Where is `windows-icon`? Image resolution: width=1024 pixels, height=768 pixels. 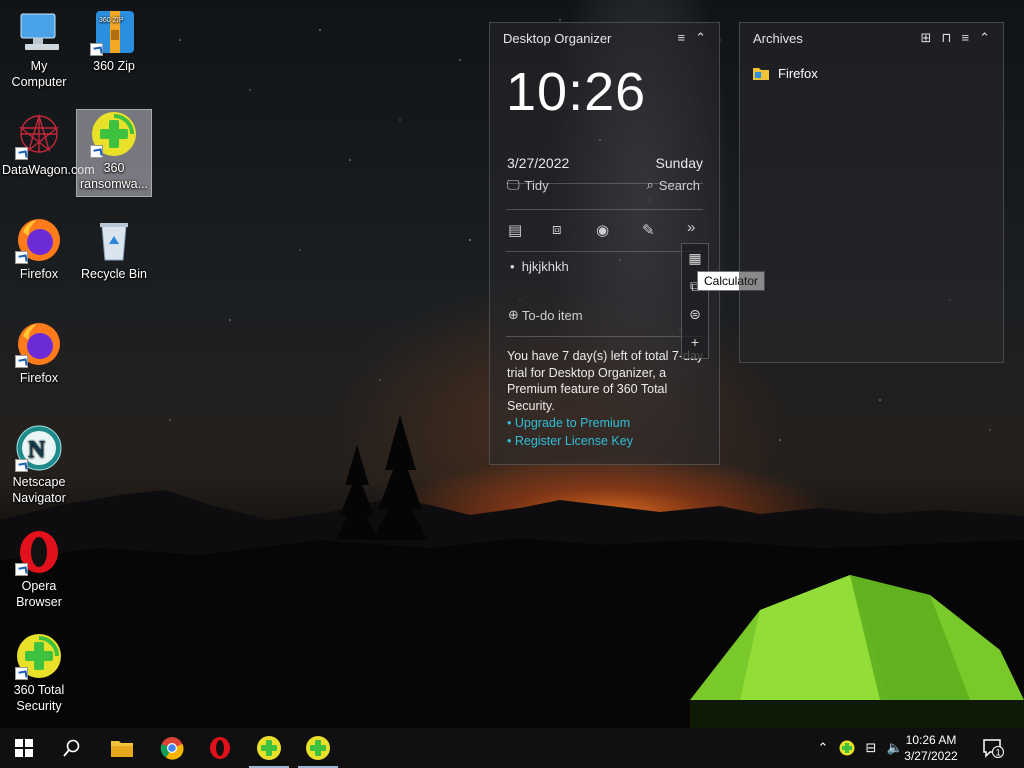
windows-icon is located at coordinates (24, 748).